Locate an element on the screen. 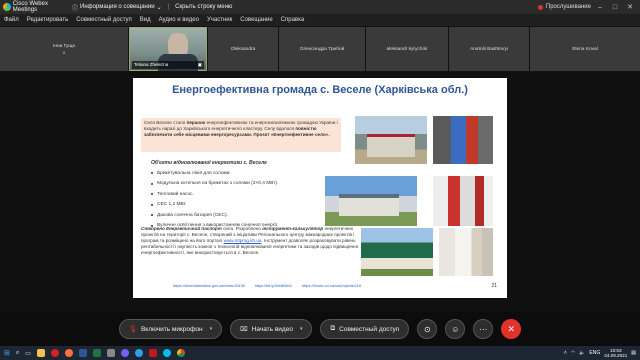  participant-name: Інна Гуща is located at coordinates (64, 46).